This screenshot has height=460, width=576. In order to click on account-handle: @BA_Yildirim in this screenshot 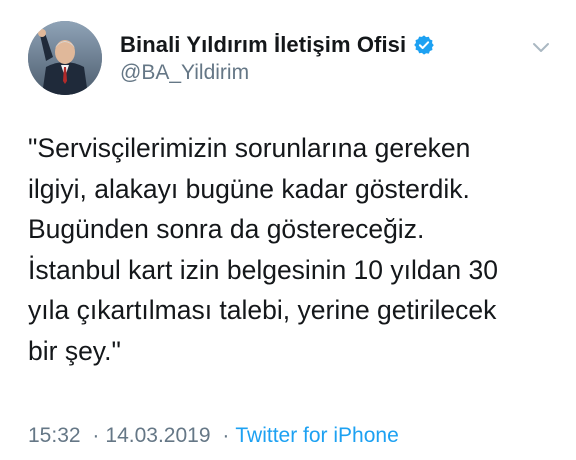, I will do `click(184, 73)`.